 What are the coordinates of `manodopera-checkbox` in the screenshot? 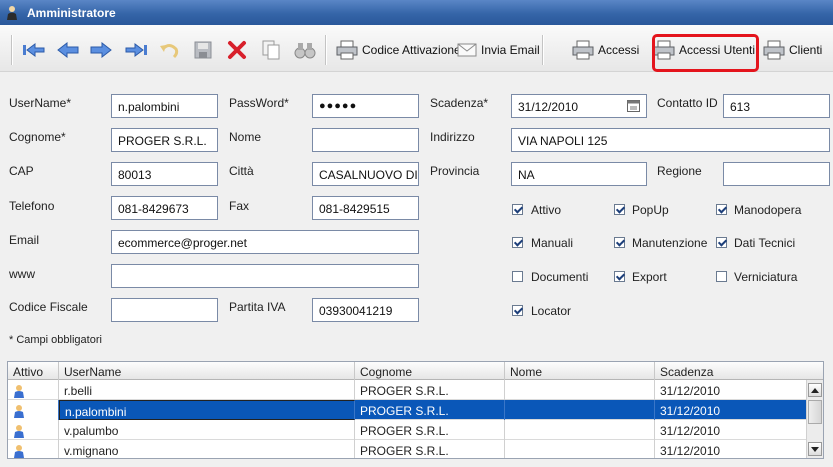 It's located at (721, 209).